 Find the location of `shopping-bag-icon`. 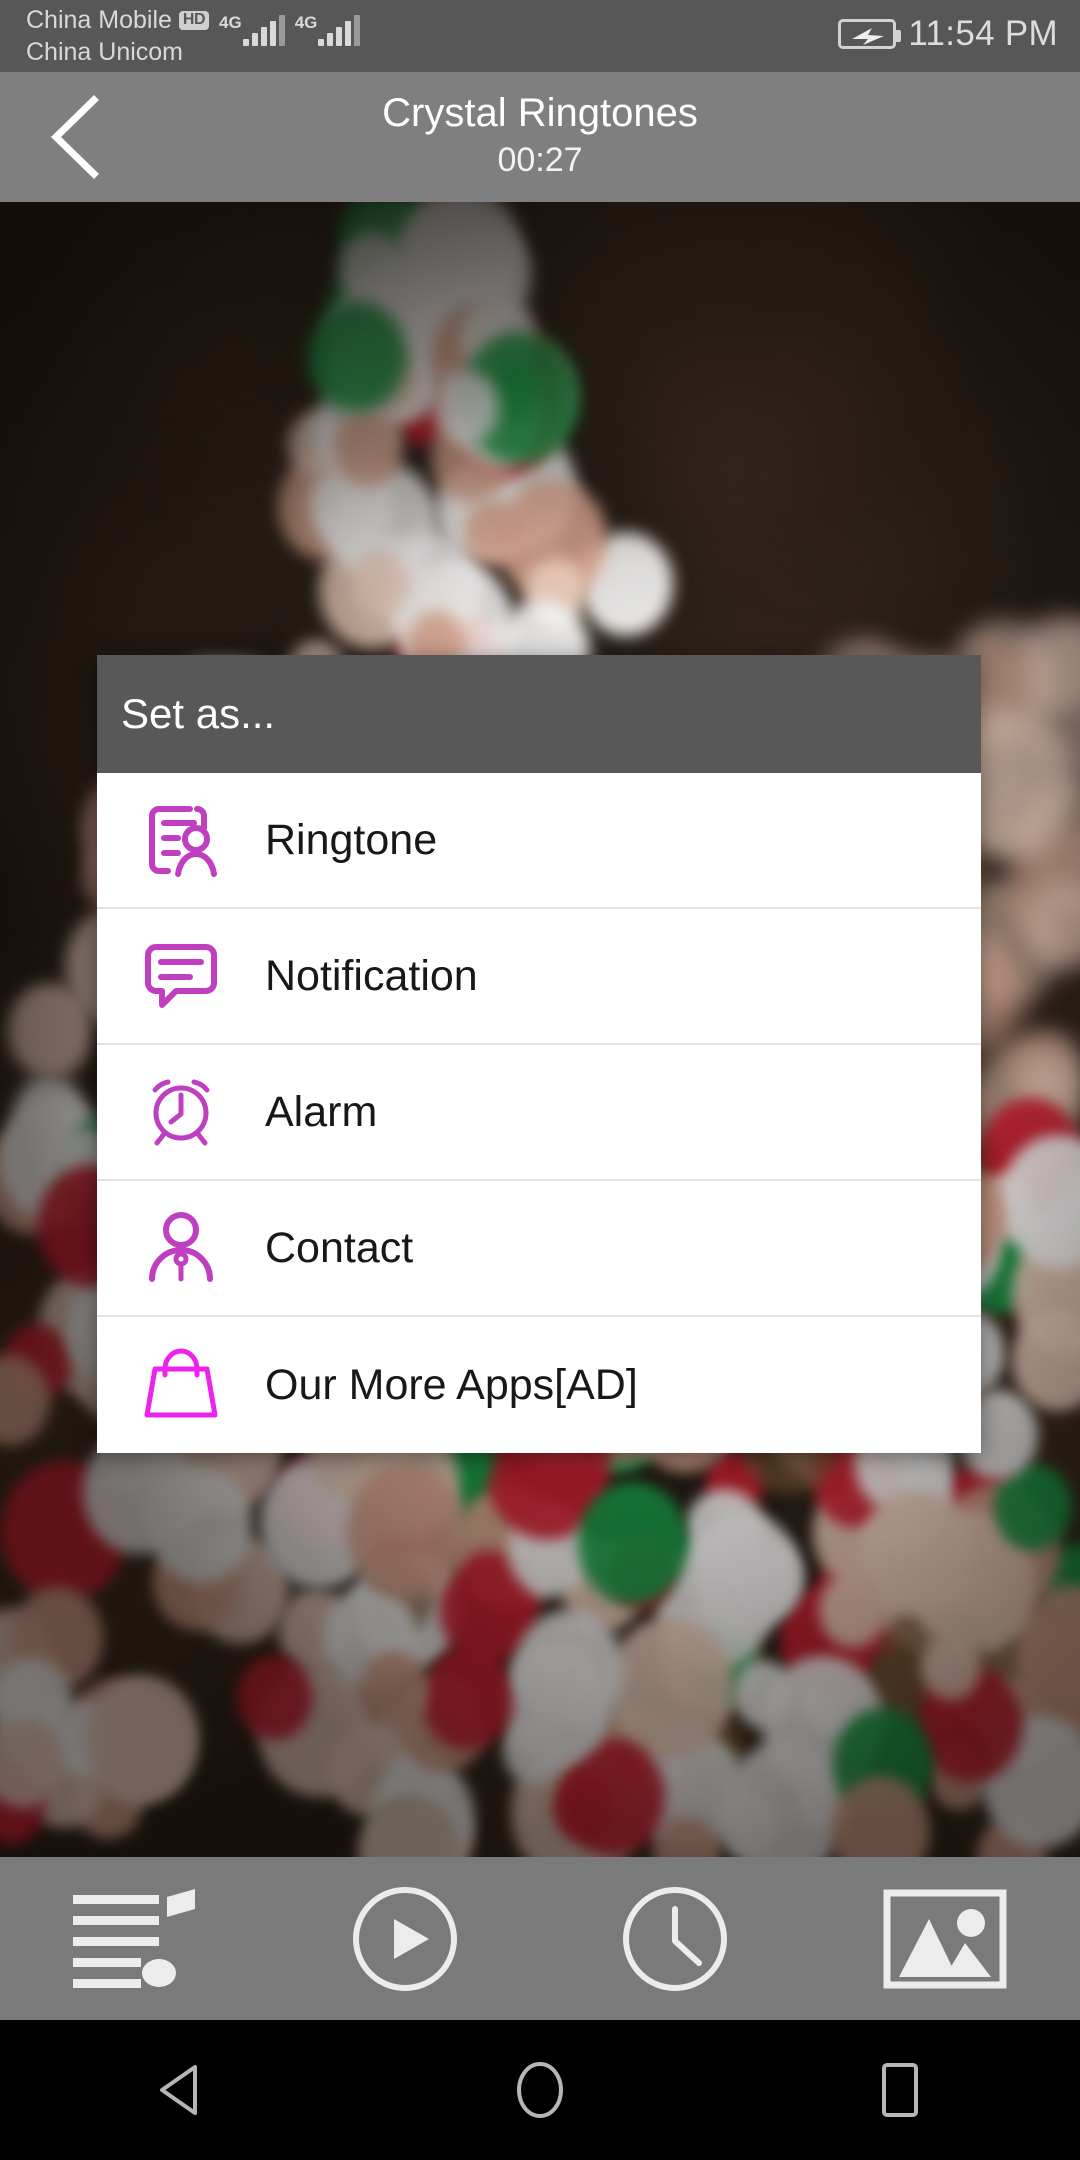

shopping-bag-icon is located at coordinates (181, 1385).